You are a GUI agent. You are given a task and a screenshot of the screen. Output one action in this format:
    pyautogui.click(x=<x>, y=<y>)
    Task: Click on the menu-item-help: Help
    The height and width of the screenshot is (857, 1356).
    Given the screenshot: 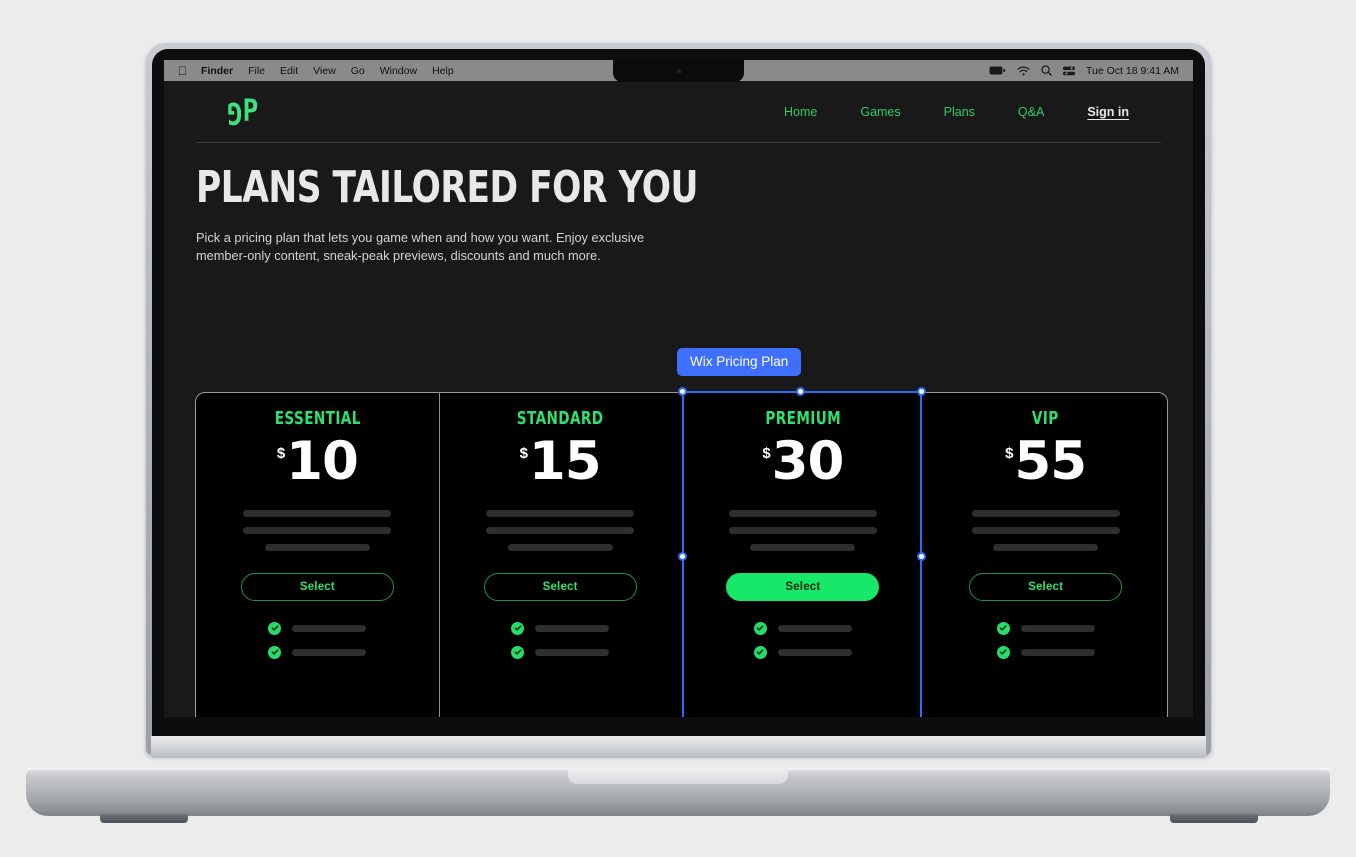 What is the action you would take?
    pyautogui.click(x=443, y=71)
    